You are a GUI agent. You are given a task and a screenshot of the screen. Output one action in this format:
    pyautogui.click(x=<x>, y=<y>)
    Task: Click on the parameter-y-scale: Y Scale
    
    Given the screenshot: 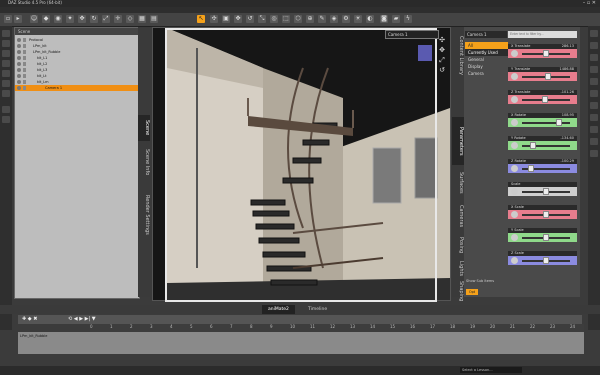 What is the action you would take?
    pyautogui.click(x=542, y=235)
    